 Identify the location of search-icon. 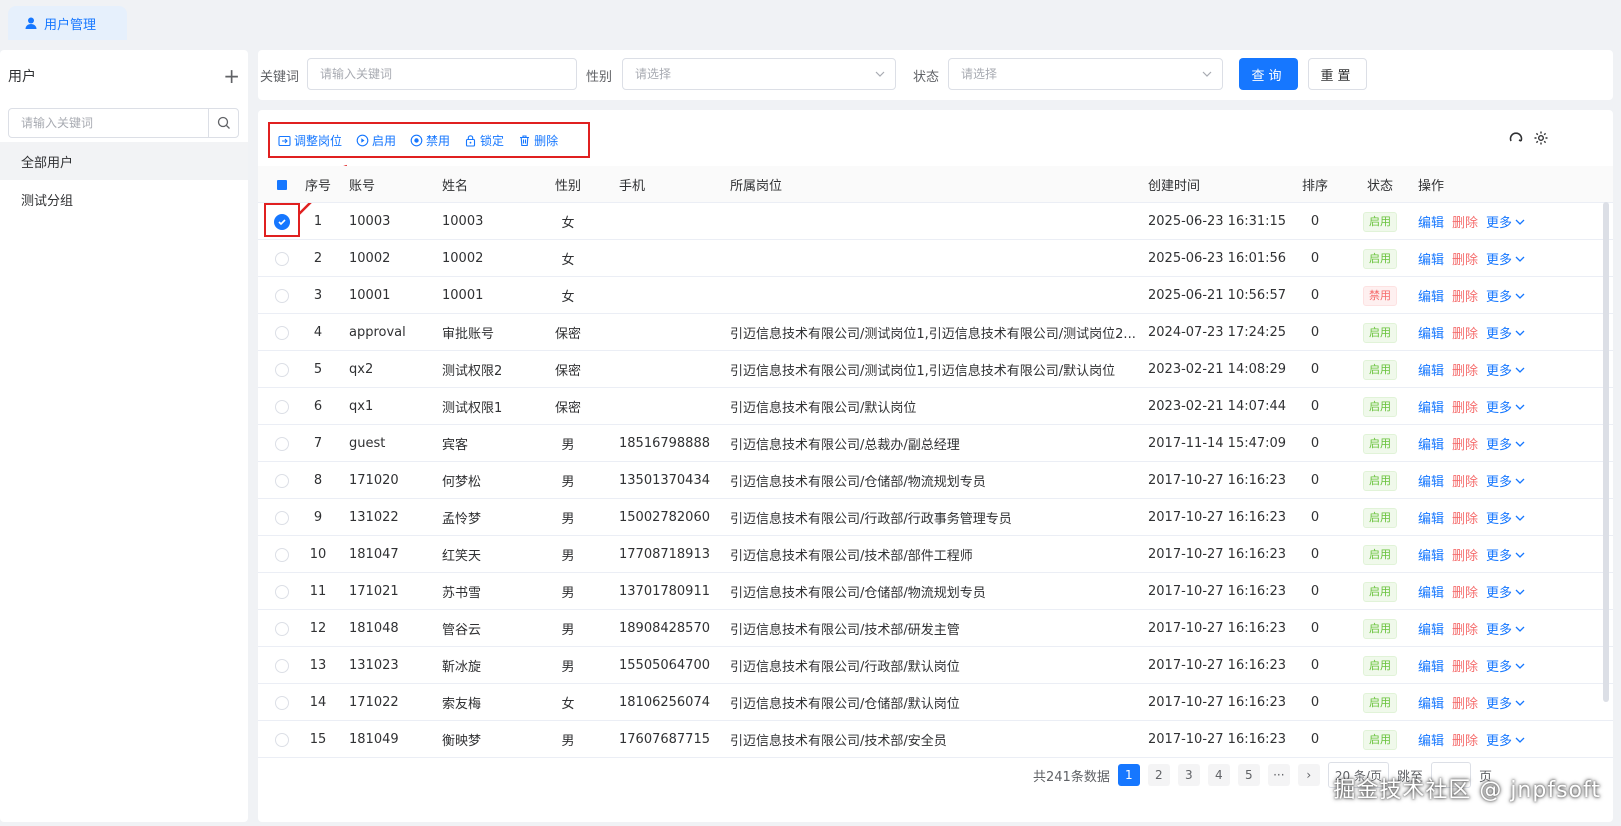
(223, 123).